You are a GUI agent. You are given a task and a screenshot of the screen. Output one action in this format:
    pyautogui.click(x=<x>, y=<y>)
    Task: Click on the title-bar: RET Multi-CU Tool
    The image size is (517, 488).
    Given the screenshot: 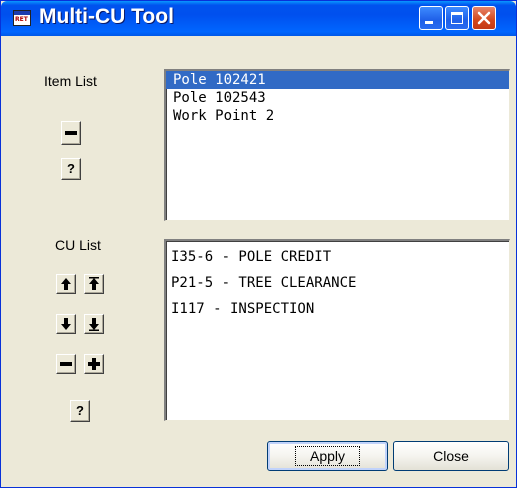 What is the action you would take?
    pyautogui.click(x=258, y=18)
    